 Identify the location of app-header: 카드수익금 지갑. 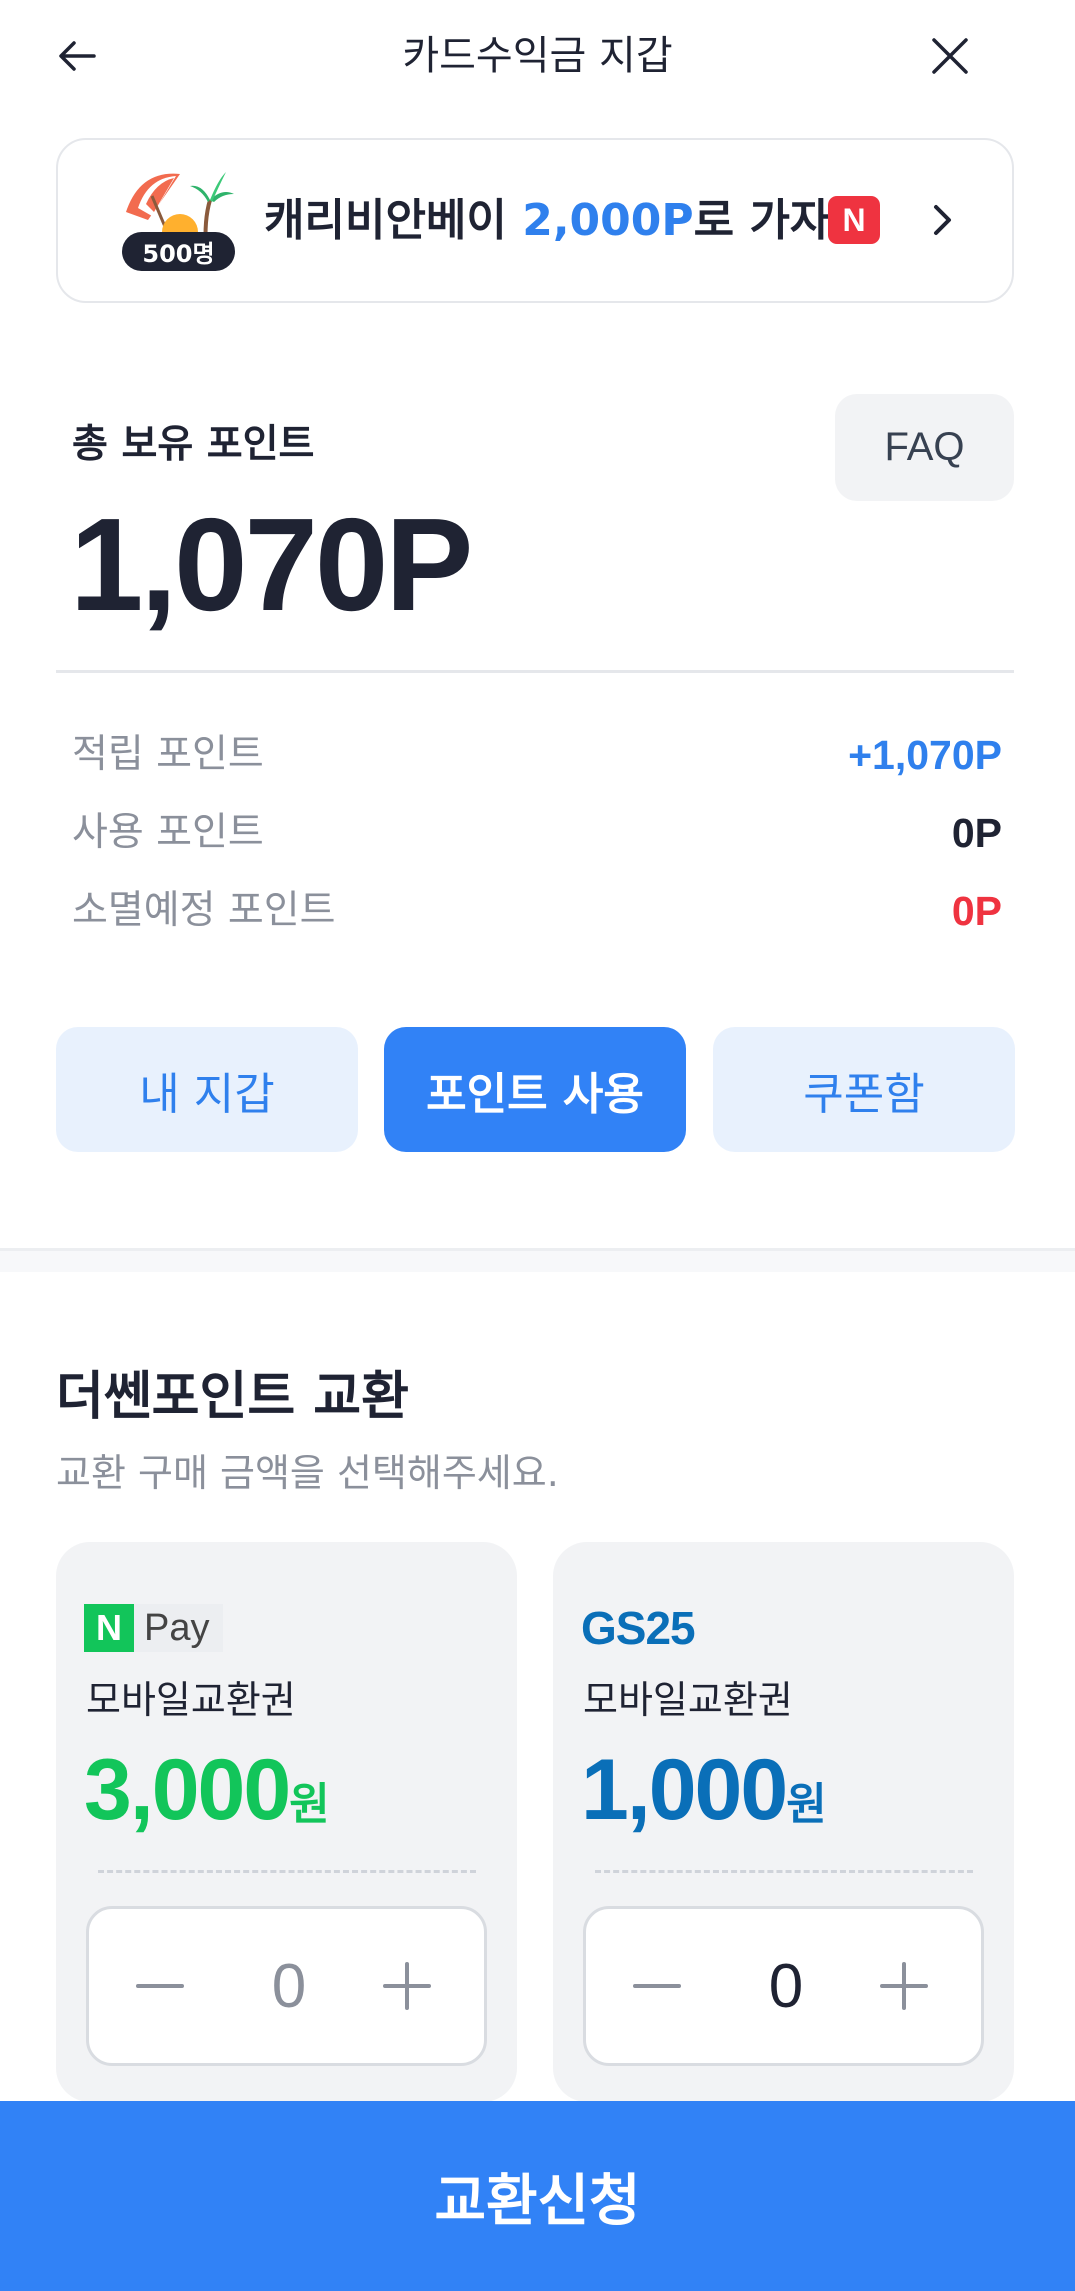
(537, 55).